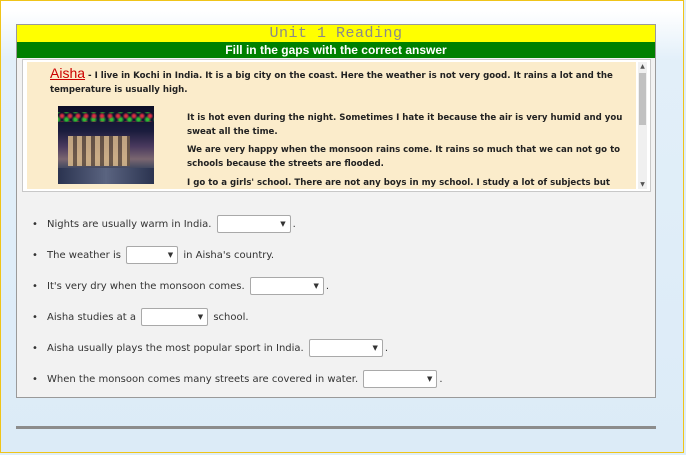  I want to click on answer-dropdown-5: ▼, so click(345, 348).